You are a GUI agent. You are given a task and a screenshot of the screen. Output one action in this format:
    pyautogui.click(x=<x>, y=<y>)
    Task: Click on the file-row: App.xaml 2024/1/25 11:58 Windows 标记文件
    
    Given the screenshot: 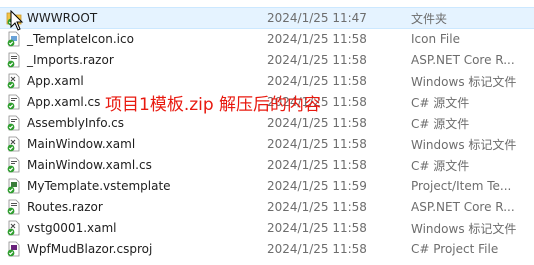 What is the action you would take?
    pyautogui.click(x=267, y=81)
    